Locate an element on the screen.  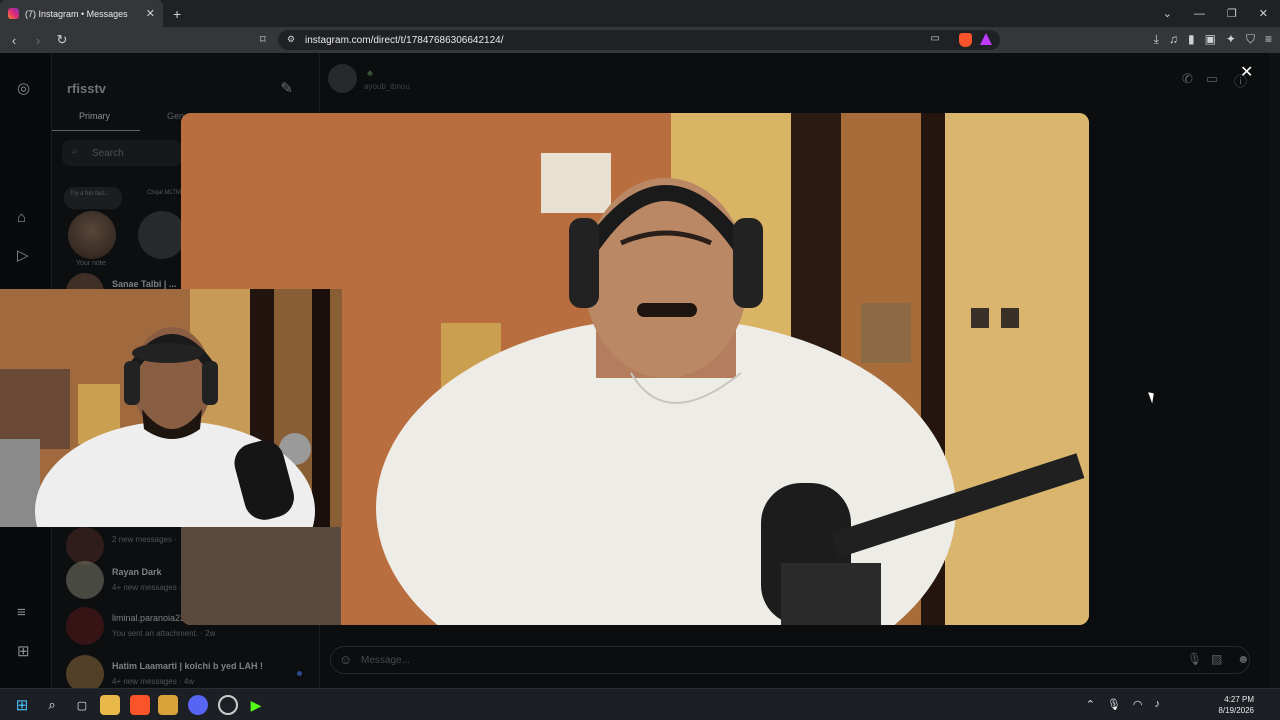
reload-icon: ↻ is located at coordinates (62, 40).